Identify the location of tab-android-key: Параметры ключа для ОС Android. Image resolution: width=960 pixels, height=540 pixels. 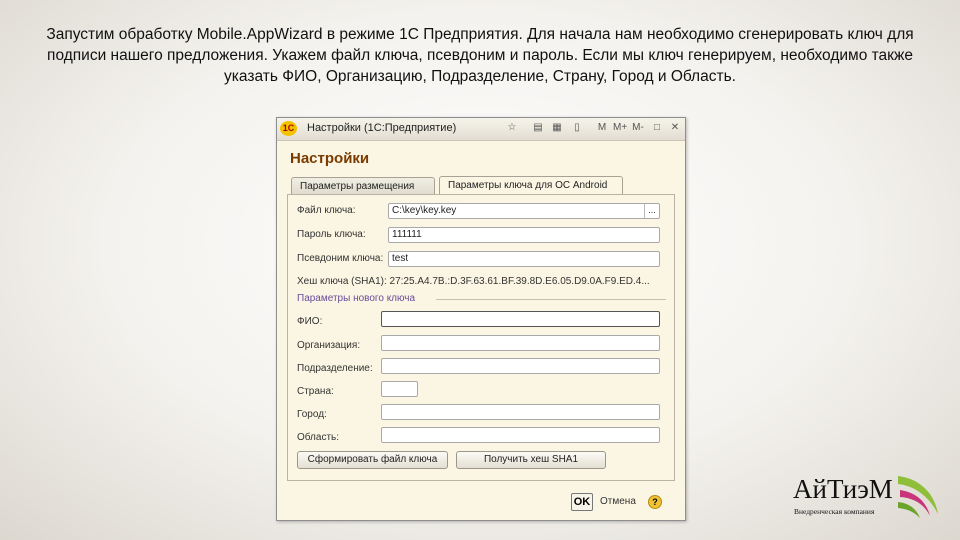
(531, 185).